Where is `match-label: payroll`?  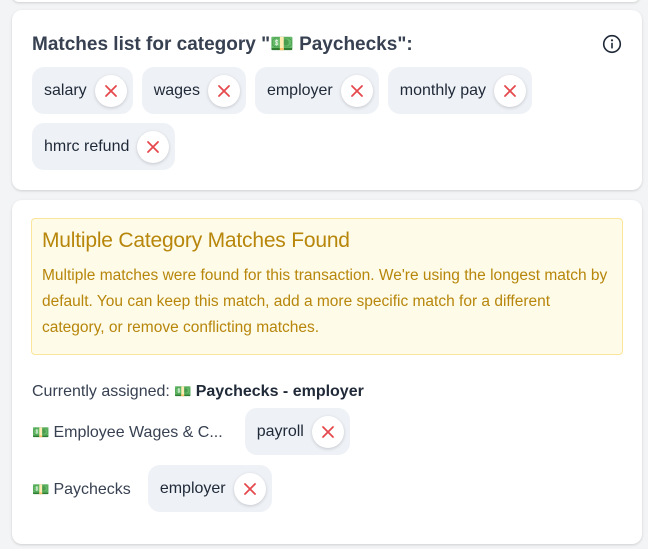 match-label: payroll is located at coordinates (280, 431).